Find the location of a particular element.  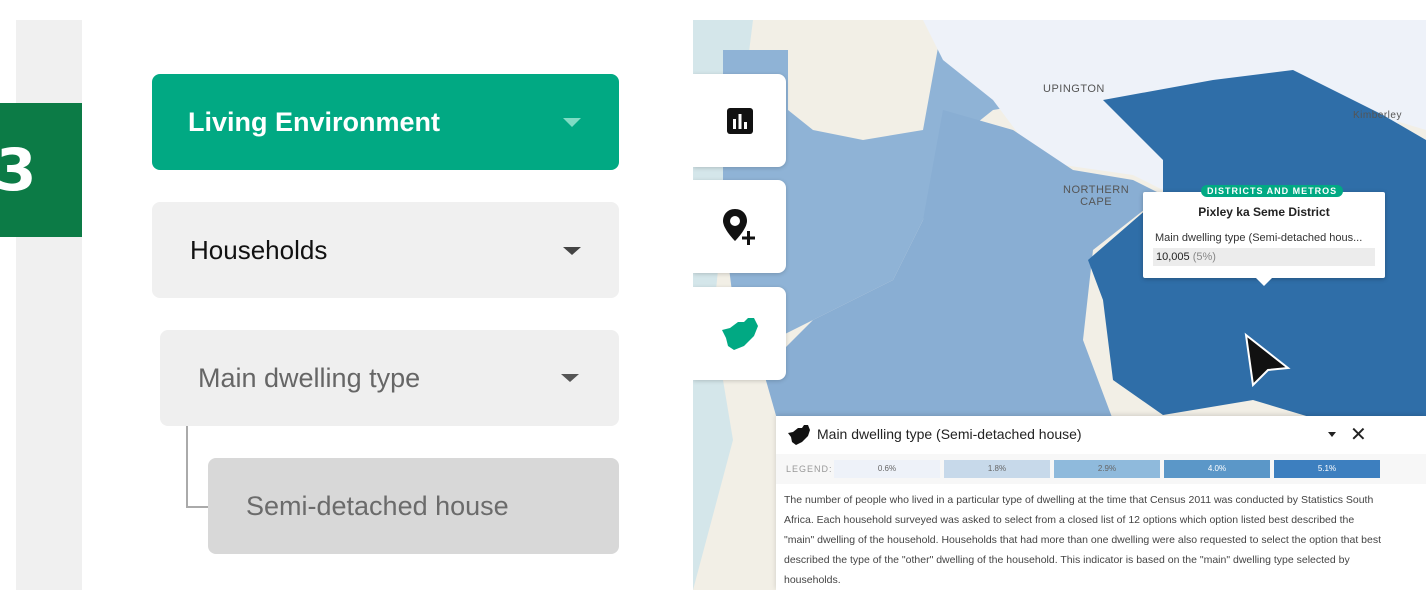

indicator-dropdown: Main dwelling type is located at coordinates (389, 378).